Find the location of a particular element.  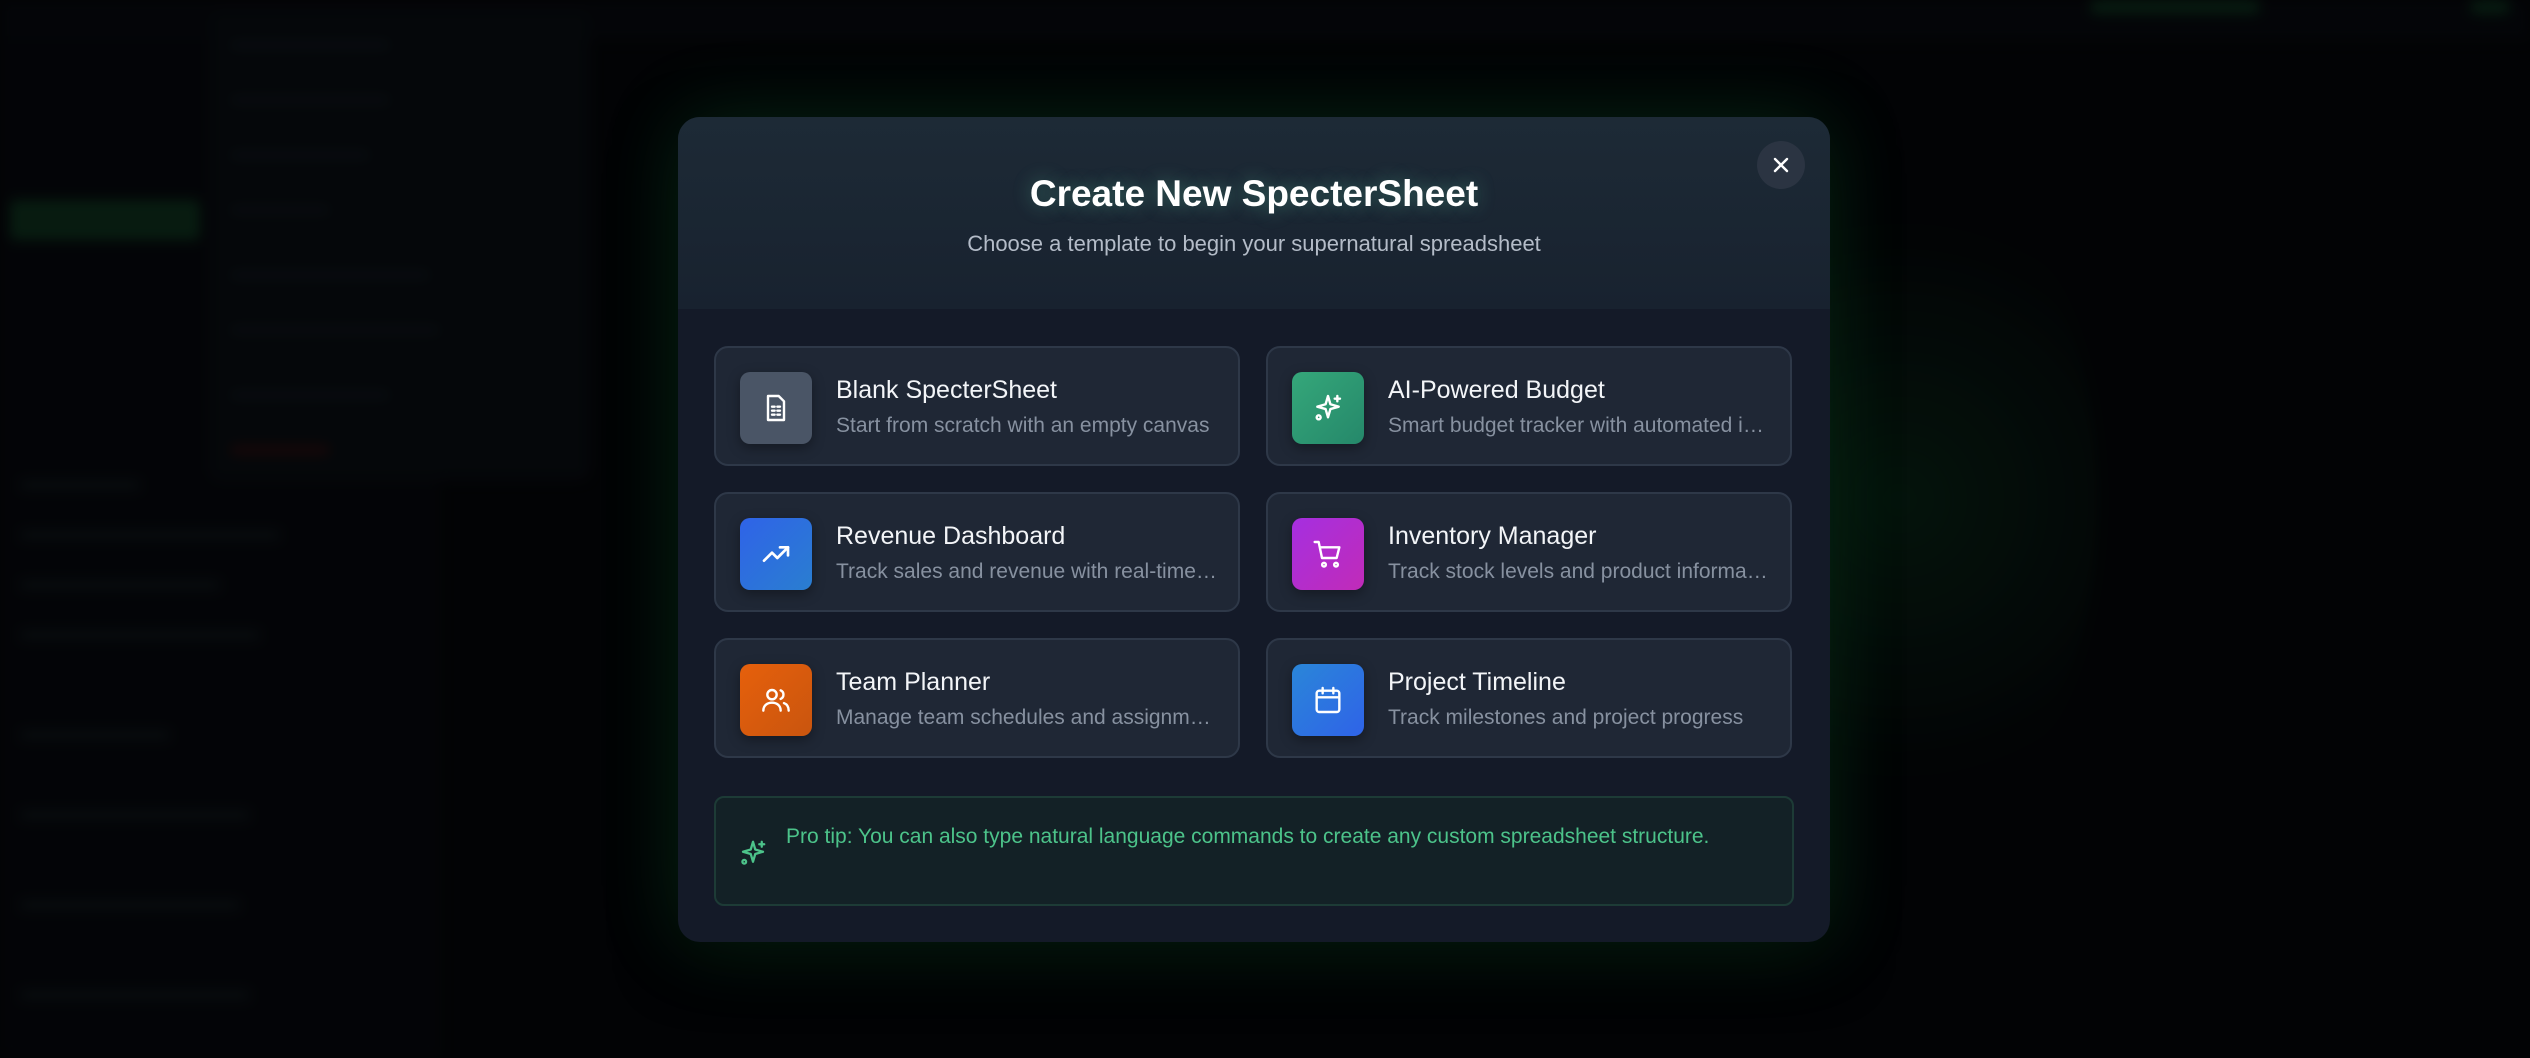

template-title: Team Planner is located at coordinates (913, 682).